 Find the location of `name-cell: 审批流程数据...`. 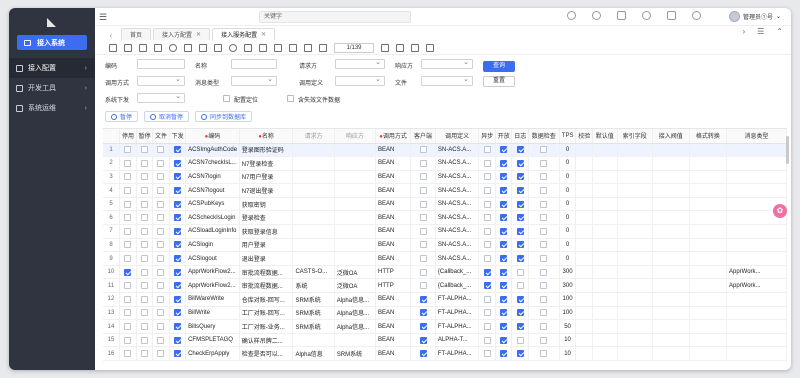

name-cell: 审批流程数据... is located at coordinates (266, 286).